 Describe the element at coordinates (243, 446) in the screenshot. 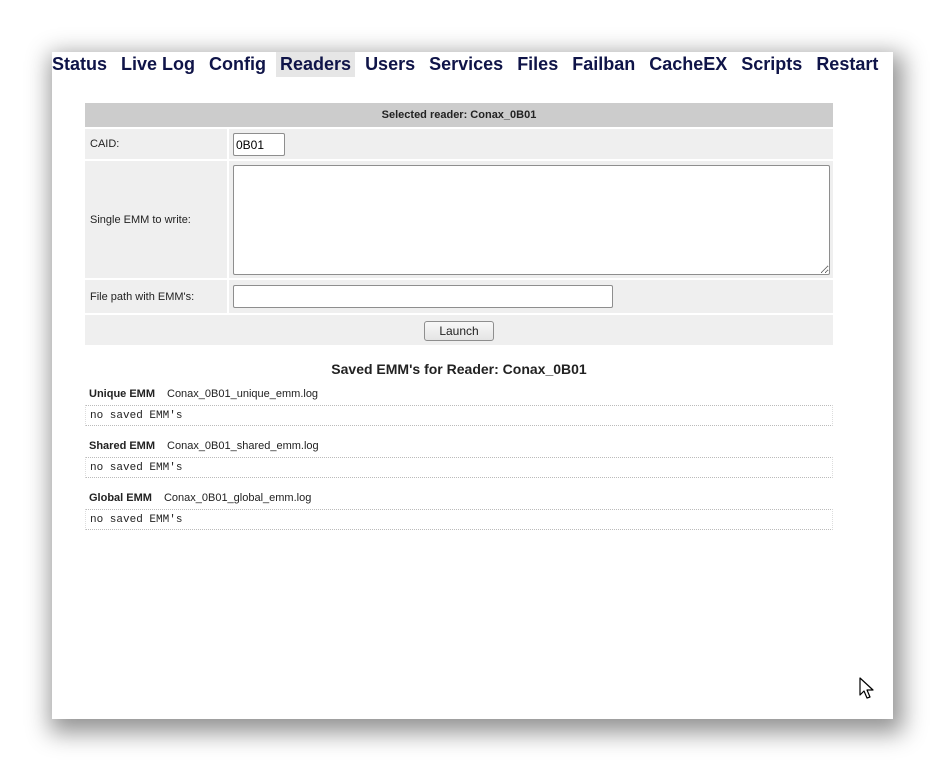

I see `shared-emm-file: Conax_0B01_shared_emm.log` at that location.